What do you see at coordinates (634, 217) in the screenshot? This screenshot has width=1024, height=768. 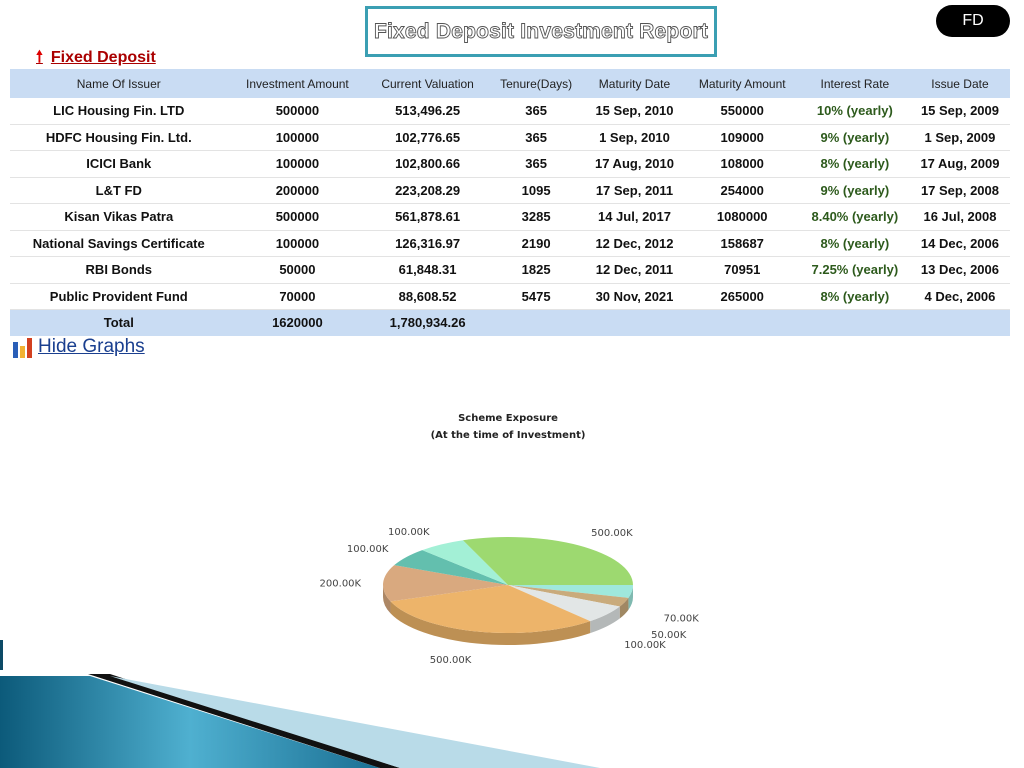 I see `table-cell: 14 Jul, 2017` at bounding box center [634, 217].